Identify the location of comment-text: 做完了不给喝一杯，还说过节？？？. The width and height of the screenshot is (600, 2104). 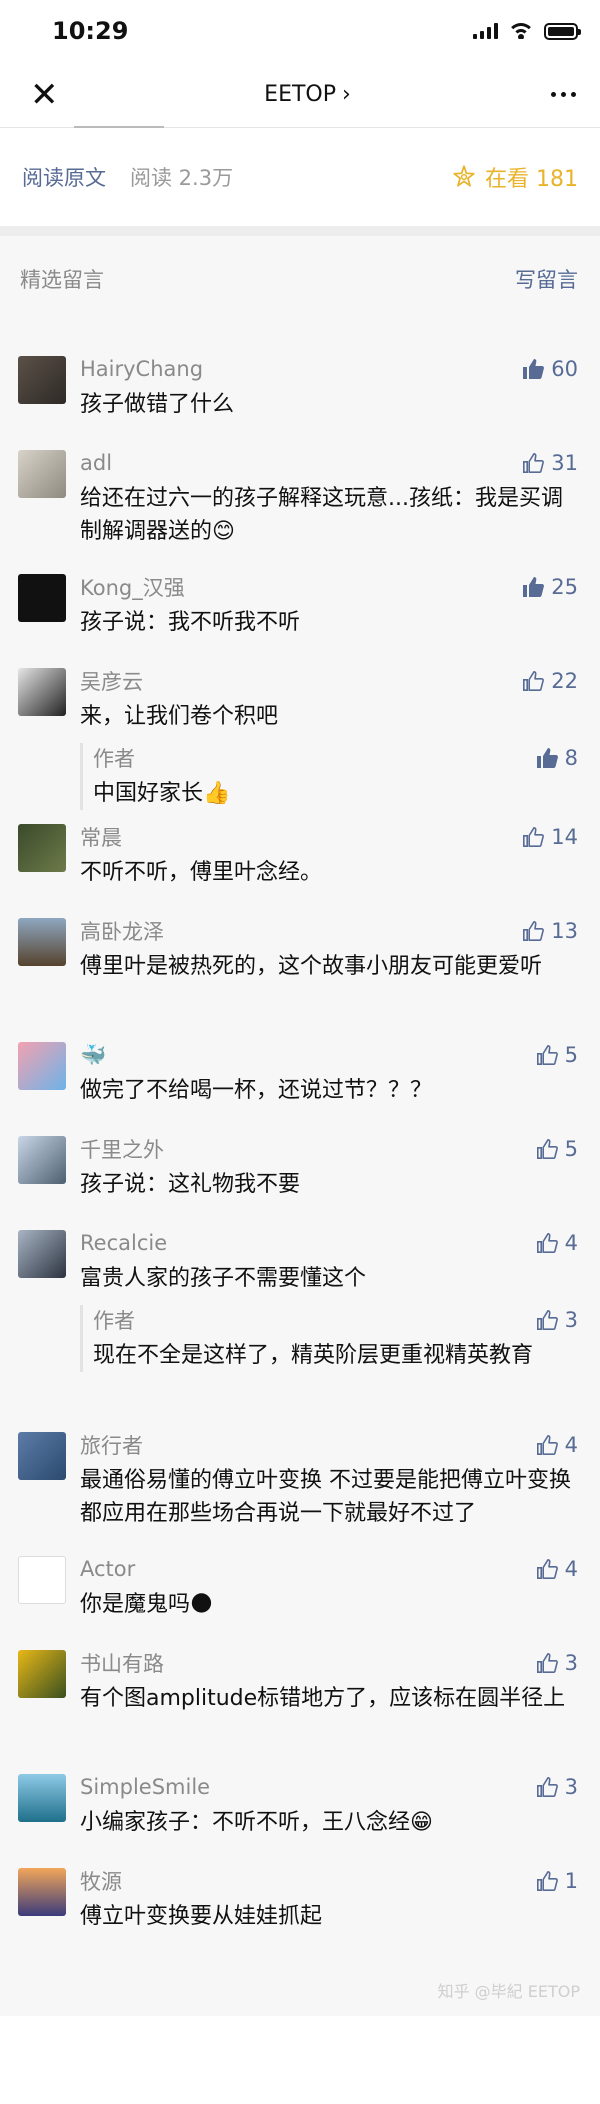
(256, 1090).